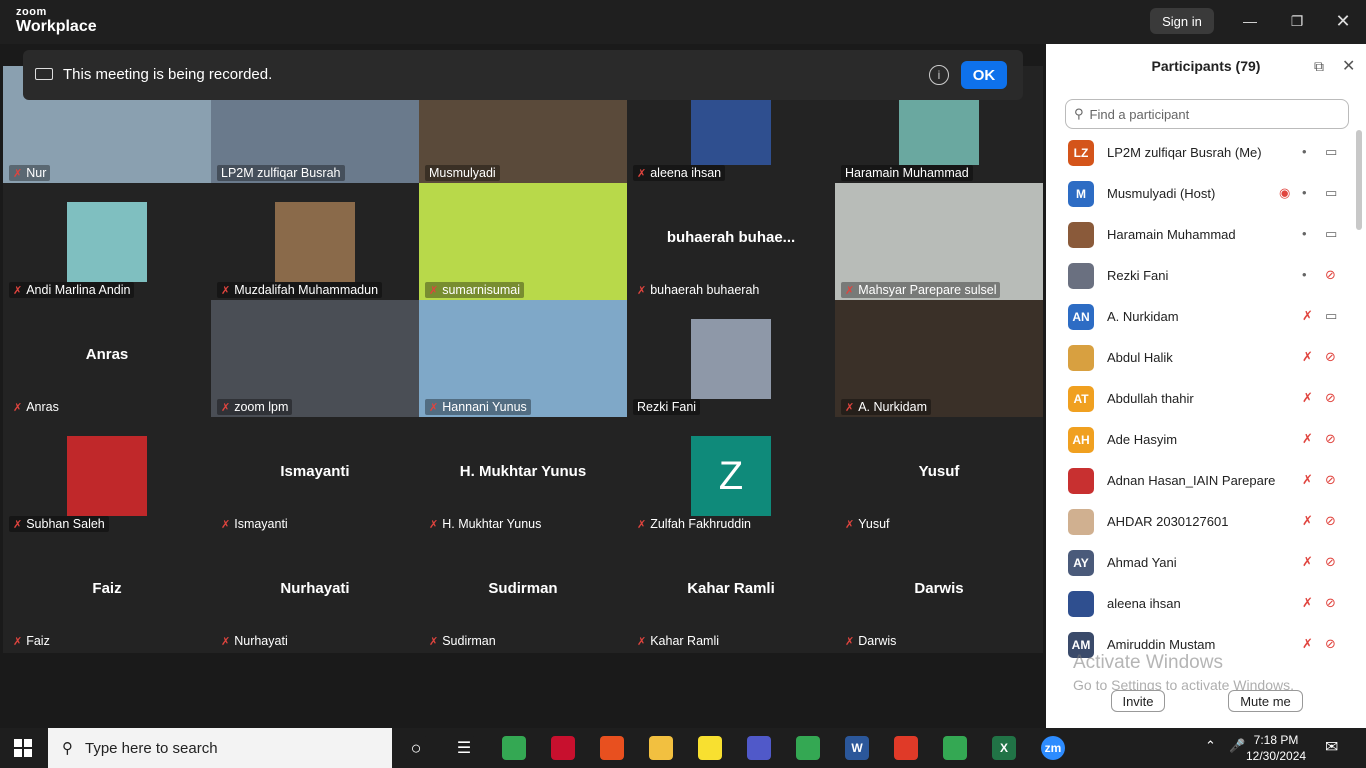 The height and width of the screenshot is (768, 1366). I want to click on participant-tile: ✗ Andi Marlina Andin, so click(107, 241).